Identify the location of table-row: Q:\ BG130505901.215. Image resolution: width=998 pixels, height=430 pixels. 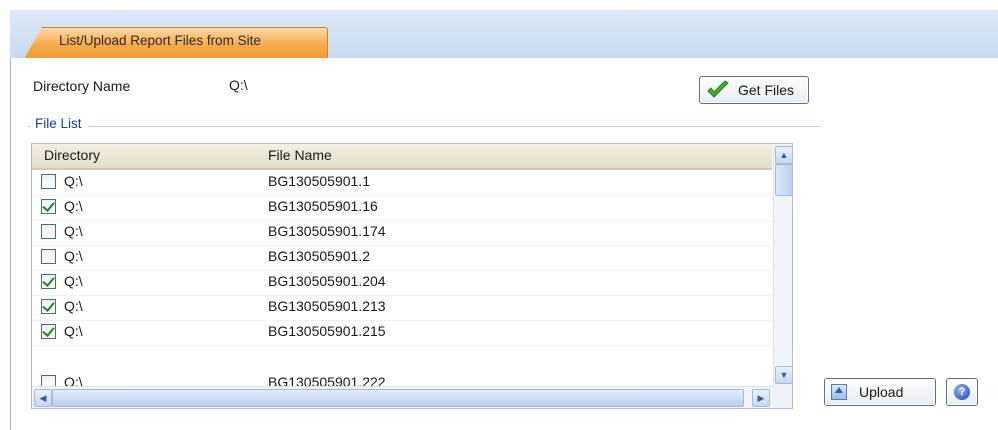
(402, 333).